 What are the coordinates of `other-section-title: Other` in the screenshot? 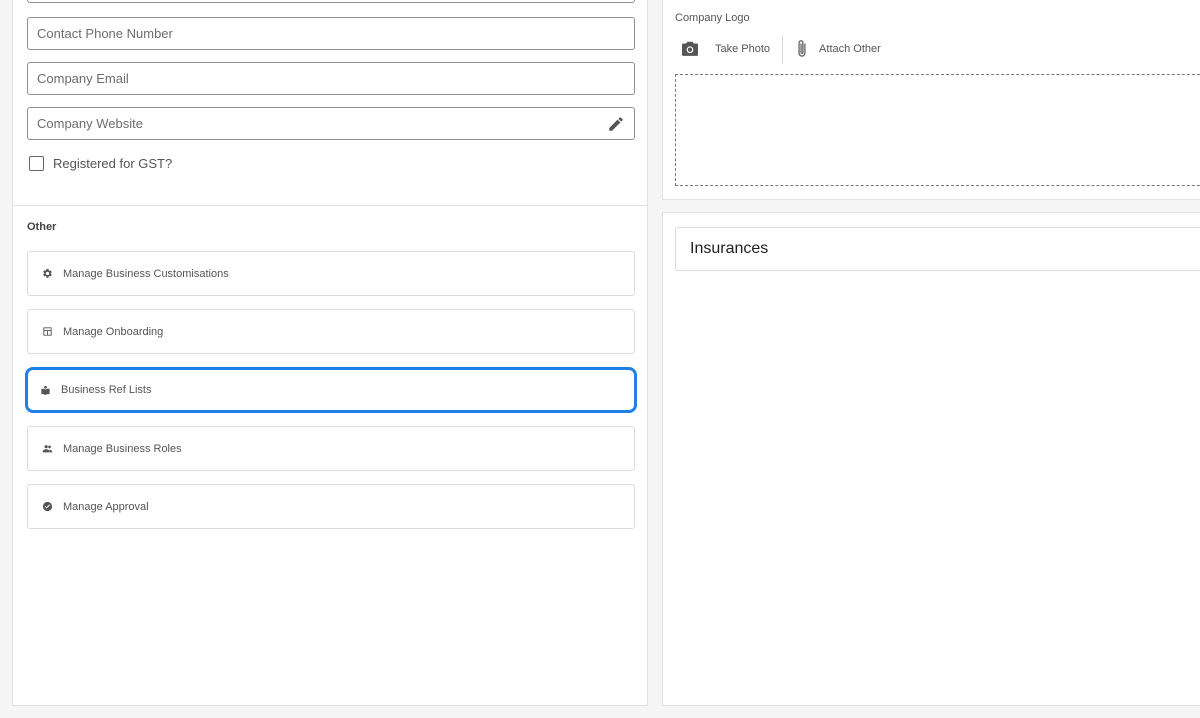 It's located at (42, 227).